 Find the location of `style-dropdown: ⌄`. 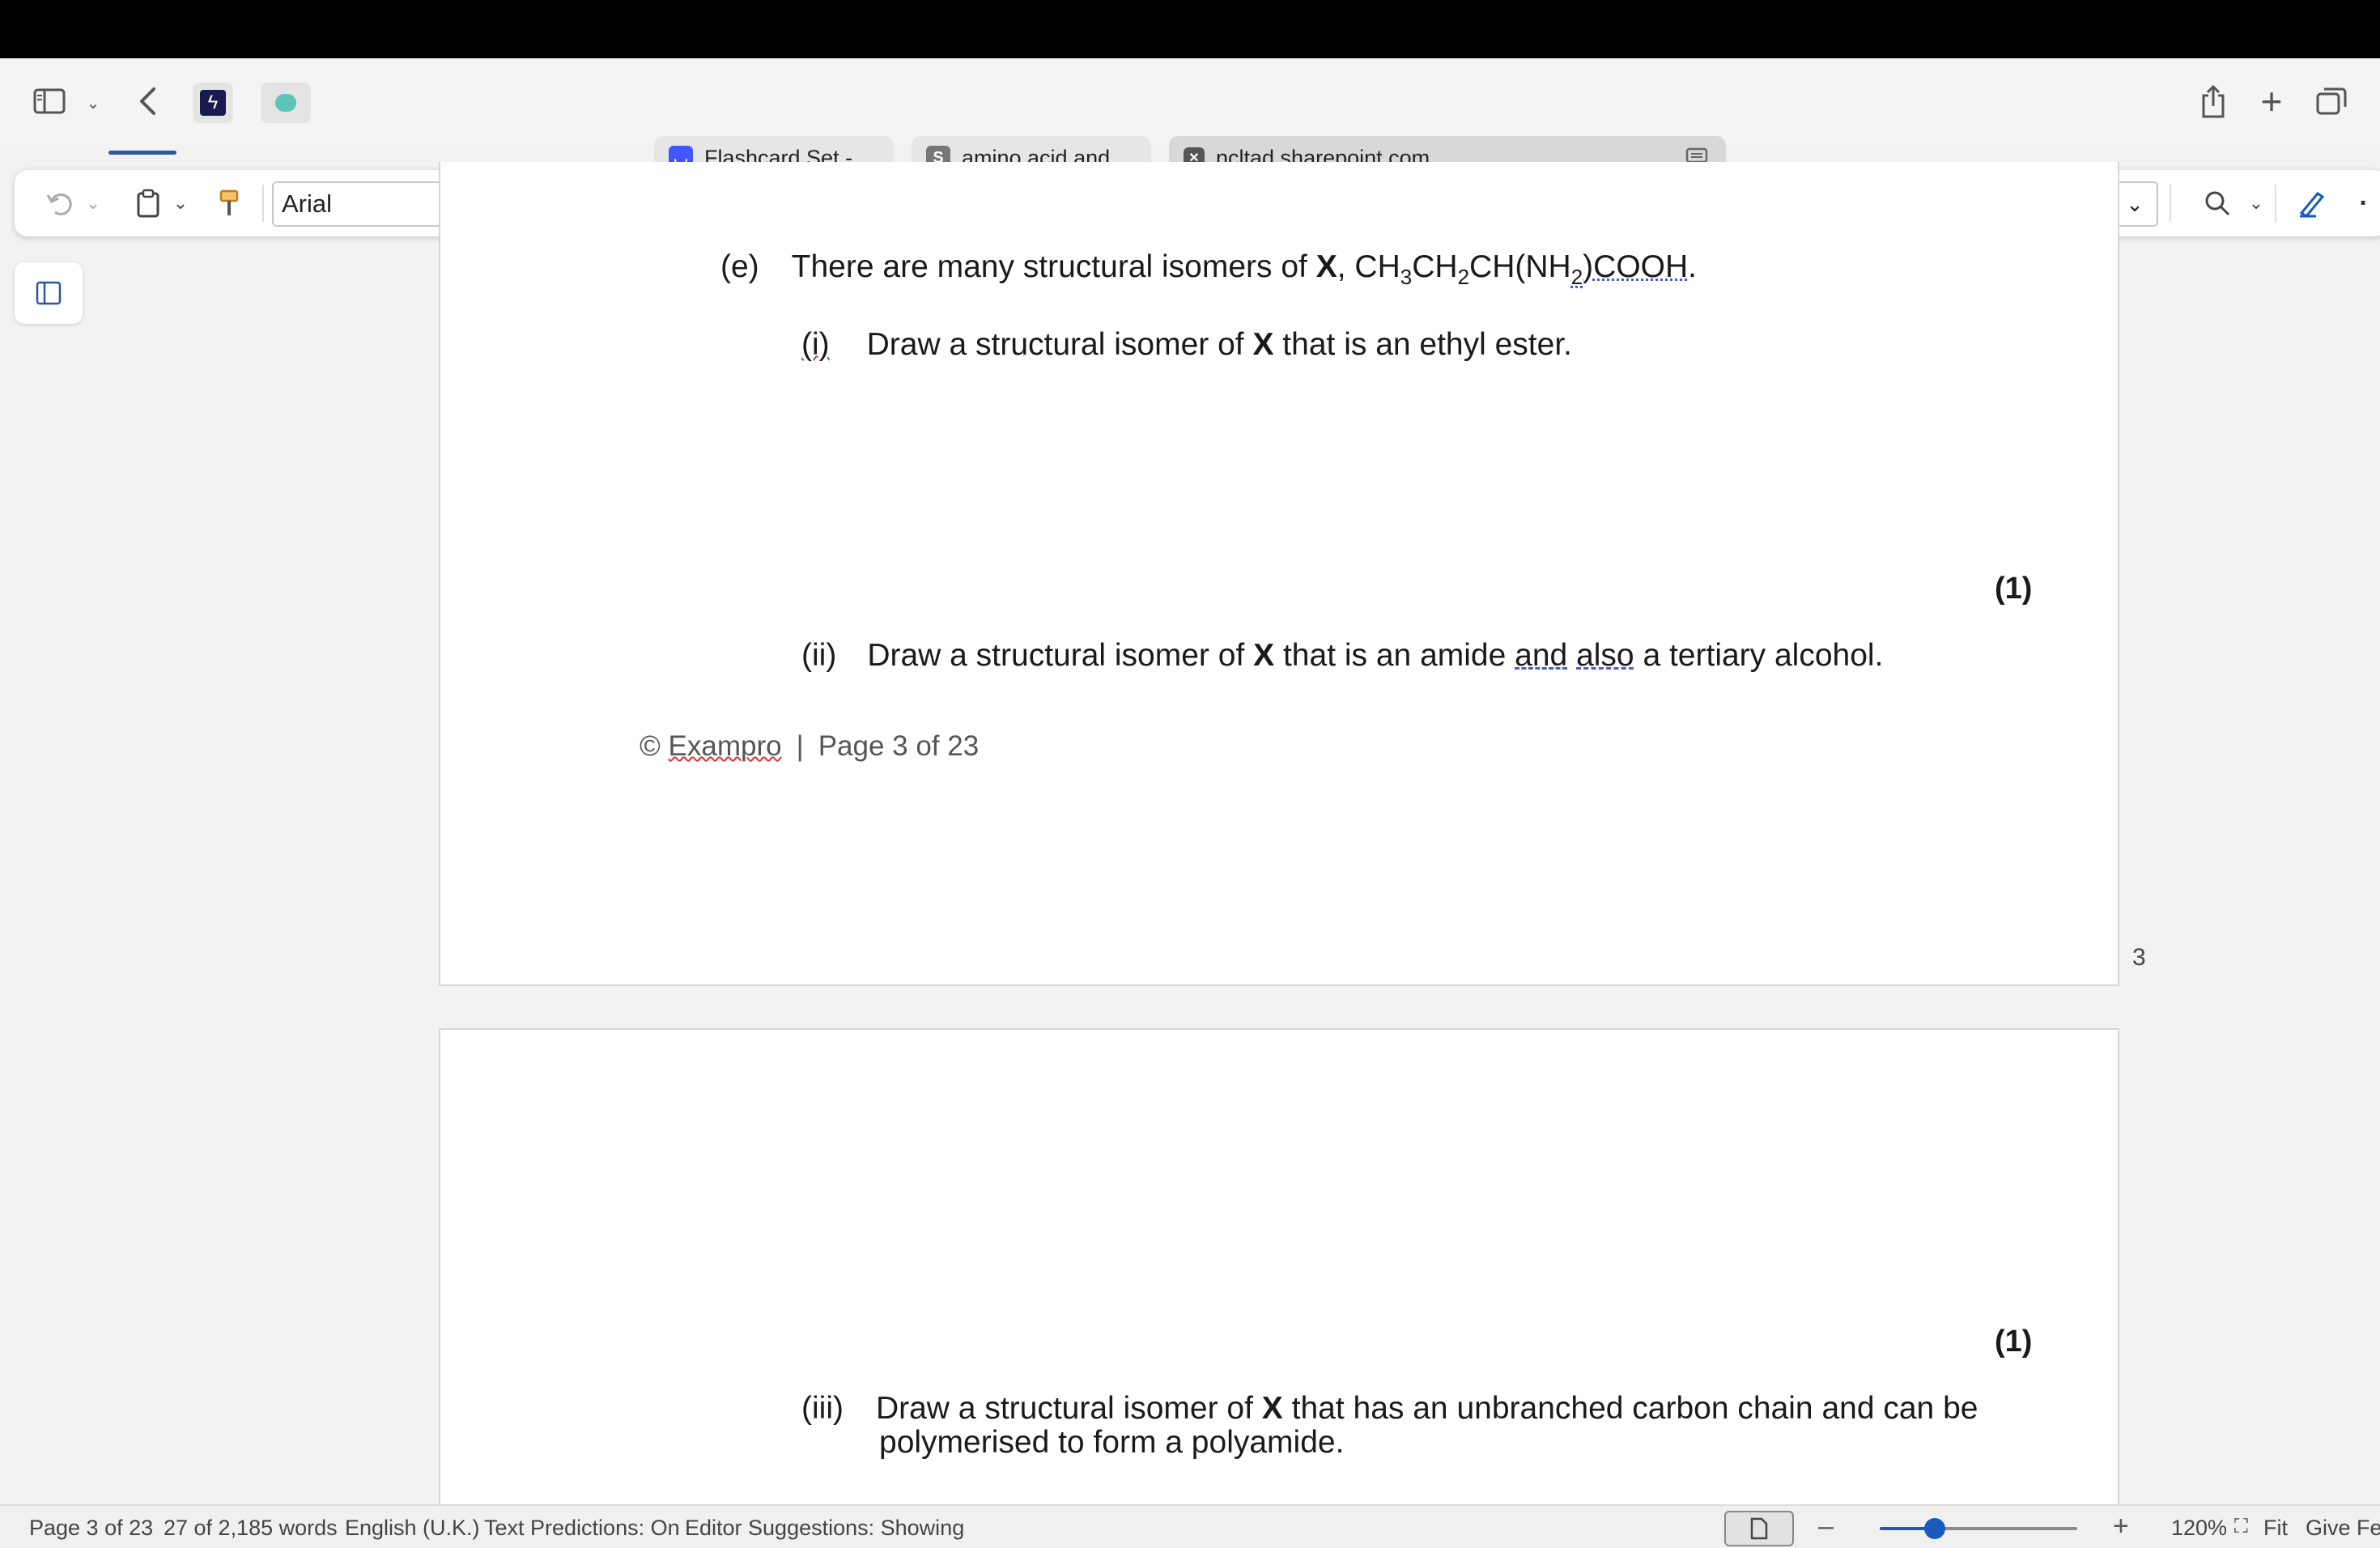

style-dropdown: ⌄ is located at coordinates (2135, 204).